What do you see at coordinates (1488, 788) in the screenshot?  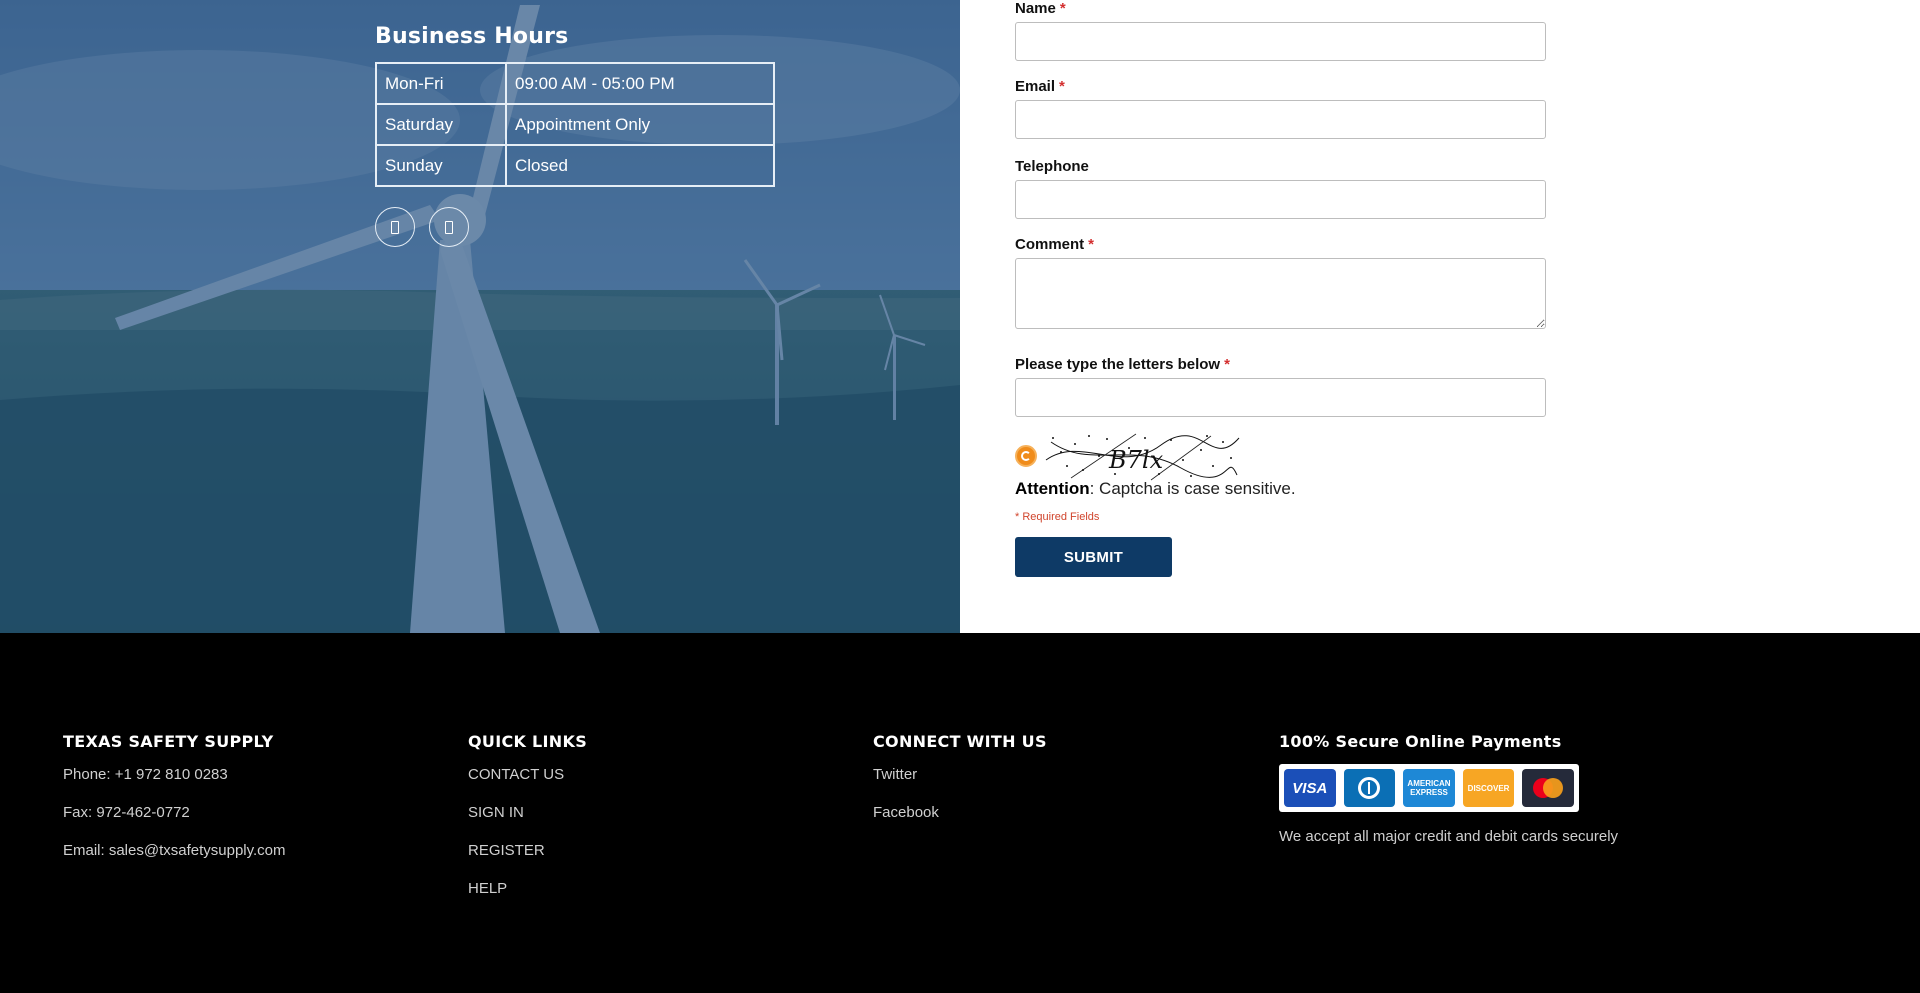 I see `discover-card-icon: DISCOVER` at bounding box center [1488, 788].